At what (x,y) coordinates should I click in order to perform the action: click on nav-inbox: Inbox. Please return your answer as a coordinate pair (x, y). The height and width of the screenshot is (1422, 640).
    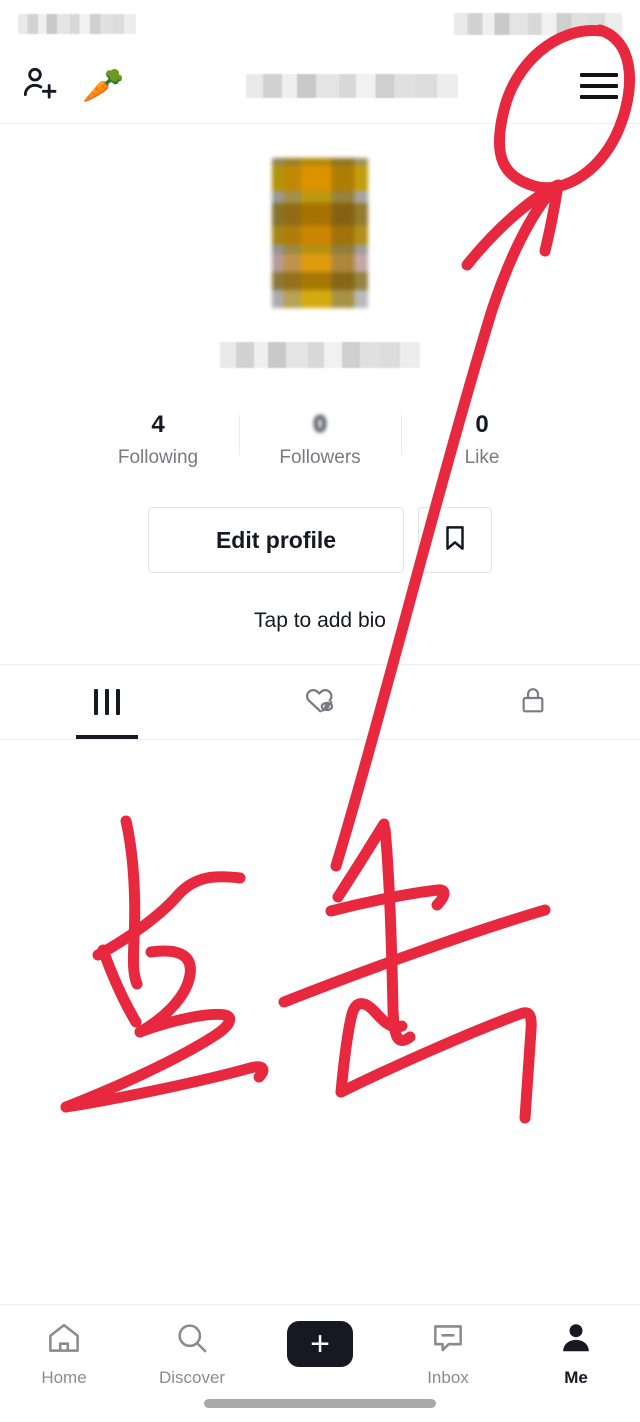
    Looking at the image, I should click on (448, 1353).